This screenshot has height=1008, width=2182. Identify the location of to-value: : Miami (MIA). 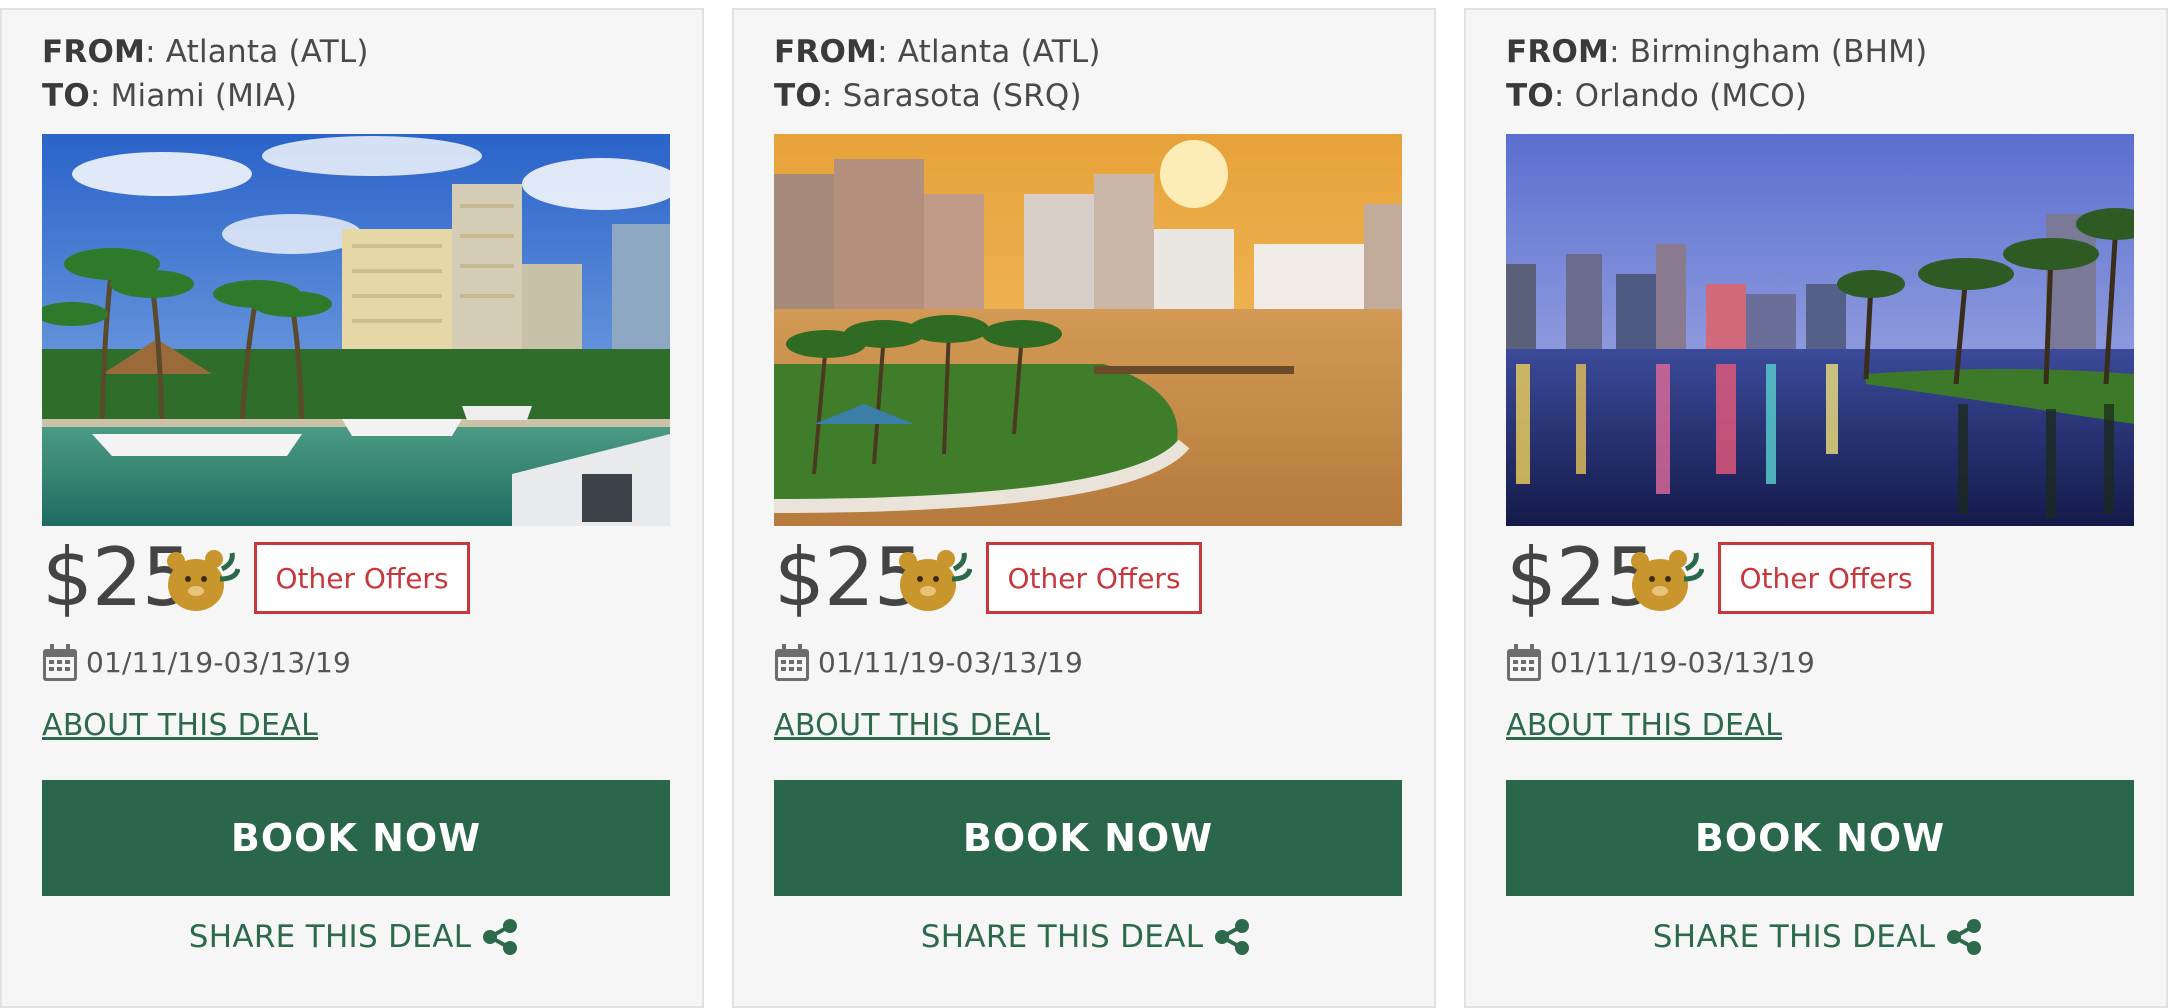
(193, 96).